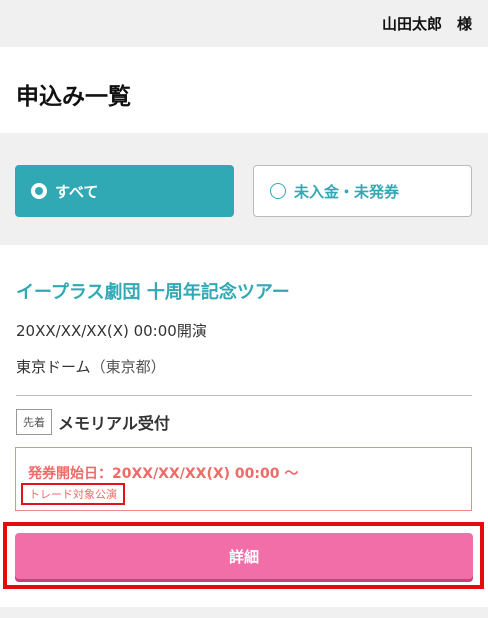 The width and height of the screenshot is (488, 618). I want to click on filter-unpaid-label: 未入金・未発券, so click(347, 191).